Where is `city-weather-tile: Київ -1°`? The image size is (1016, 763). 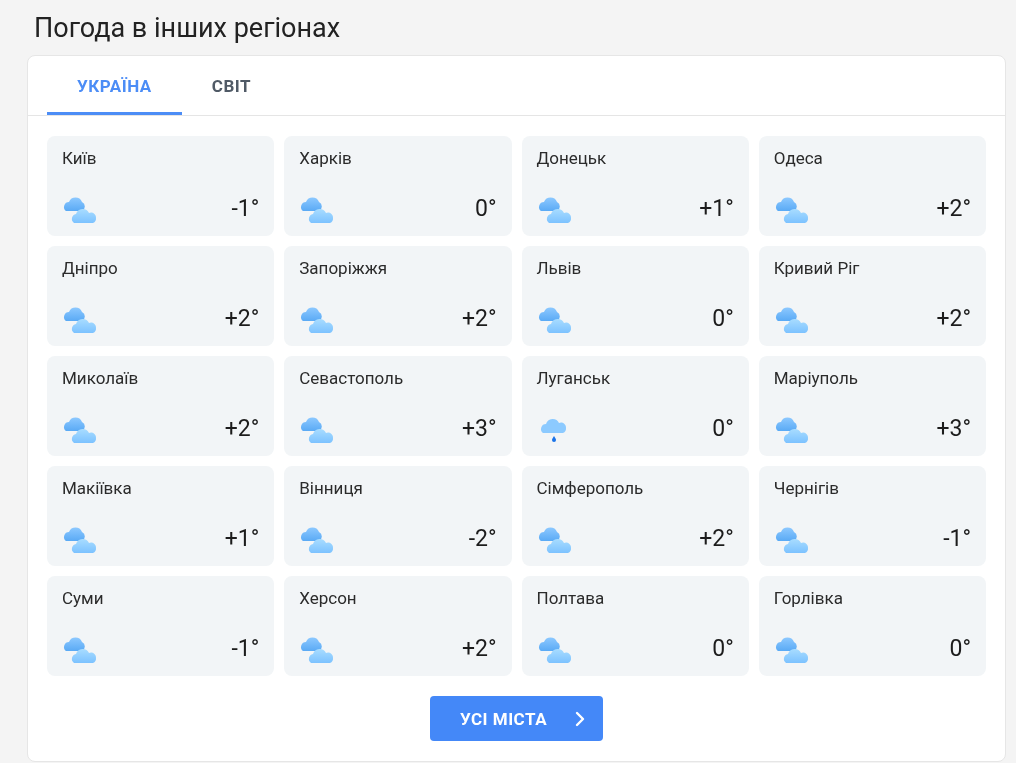
city-weather-tile: Київ -1° is located at coordinates (161, 186).